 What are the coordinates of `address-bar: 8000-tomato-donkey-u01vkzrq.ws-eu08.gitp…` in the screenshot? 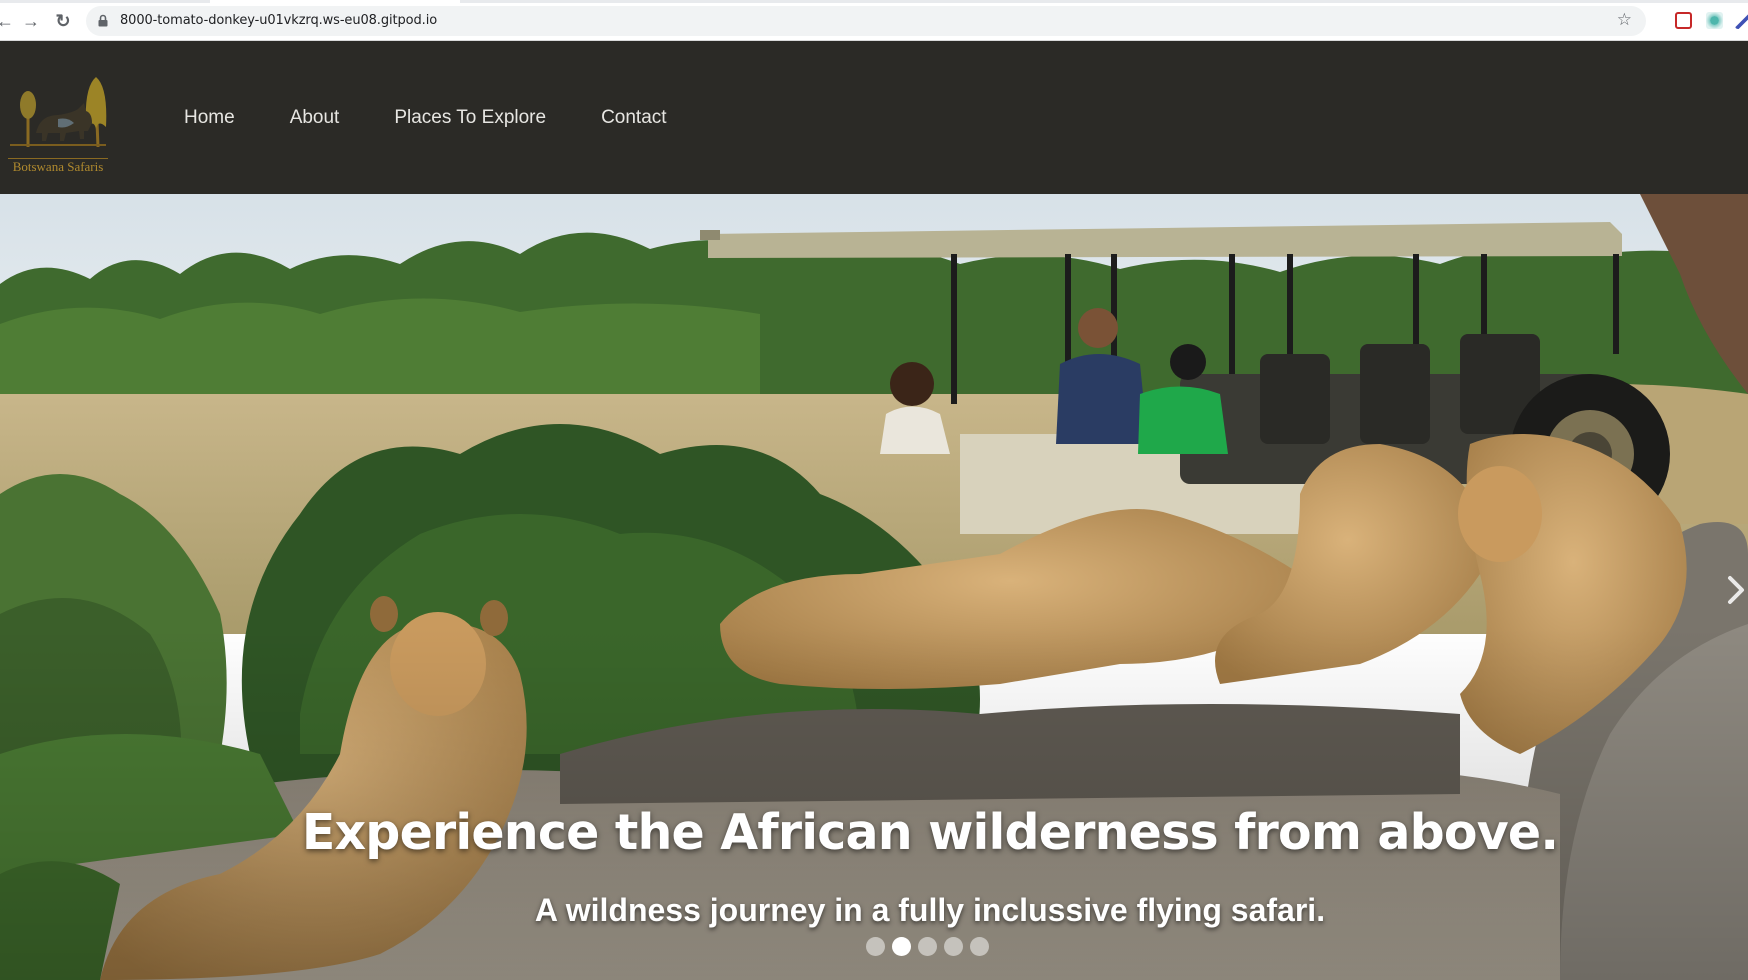 It's located at (866, 21).